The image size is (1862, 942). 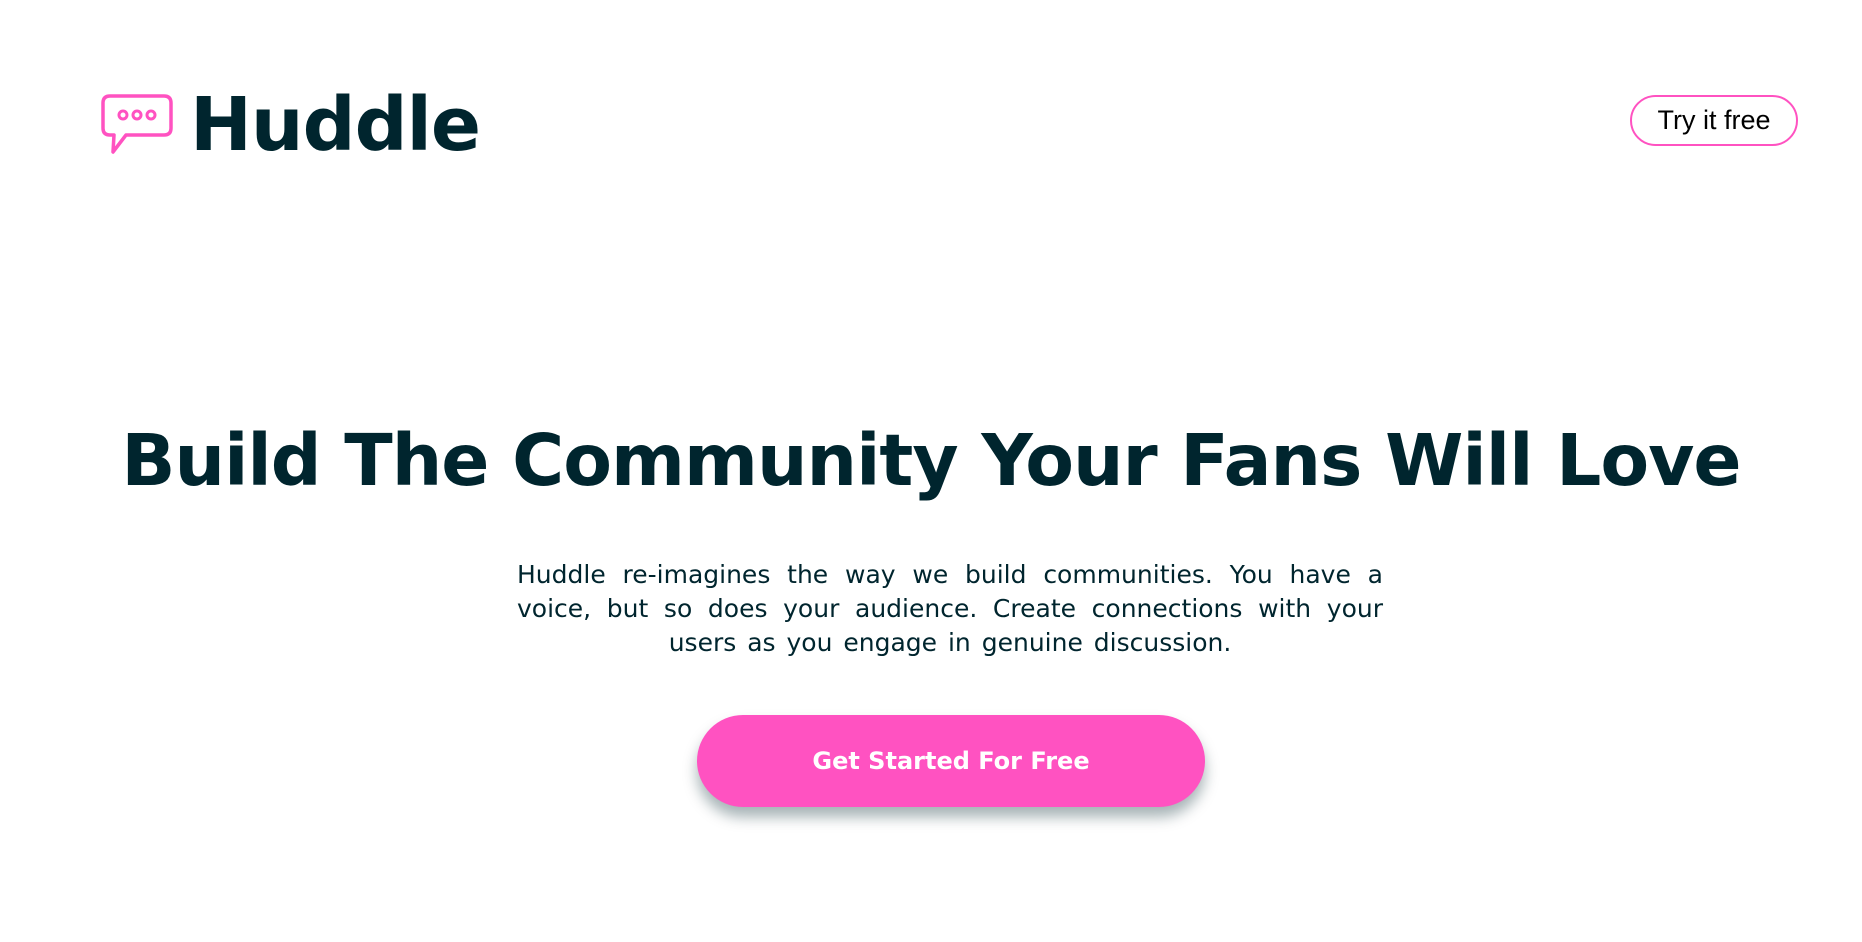 I want to click on try-it-free-button: Try it free, so click(x=1714, y=120).